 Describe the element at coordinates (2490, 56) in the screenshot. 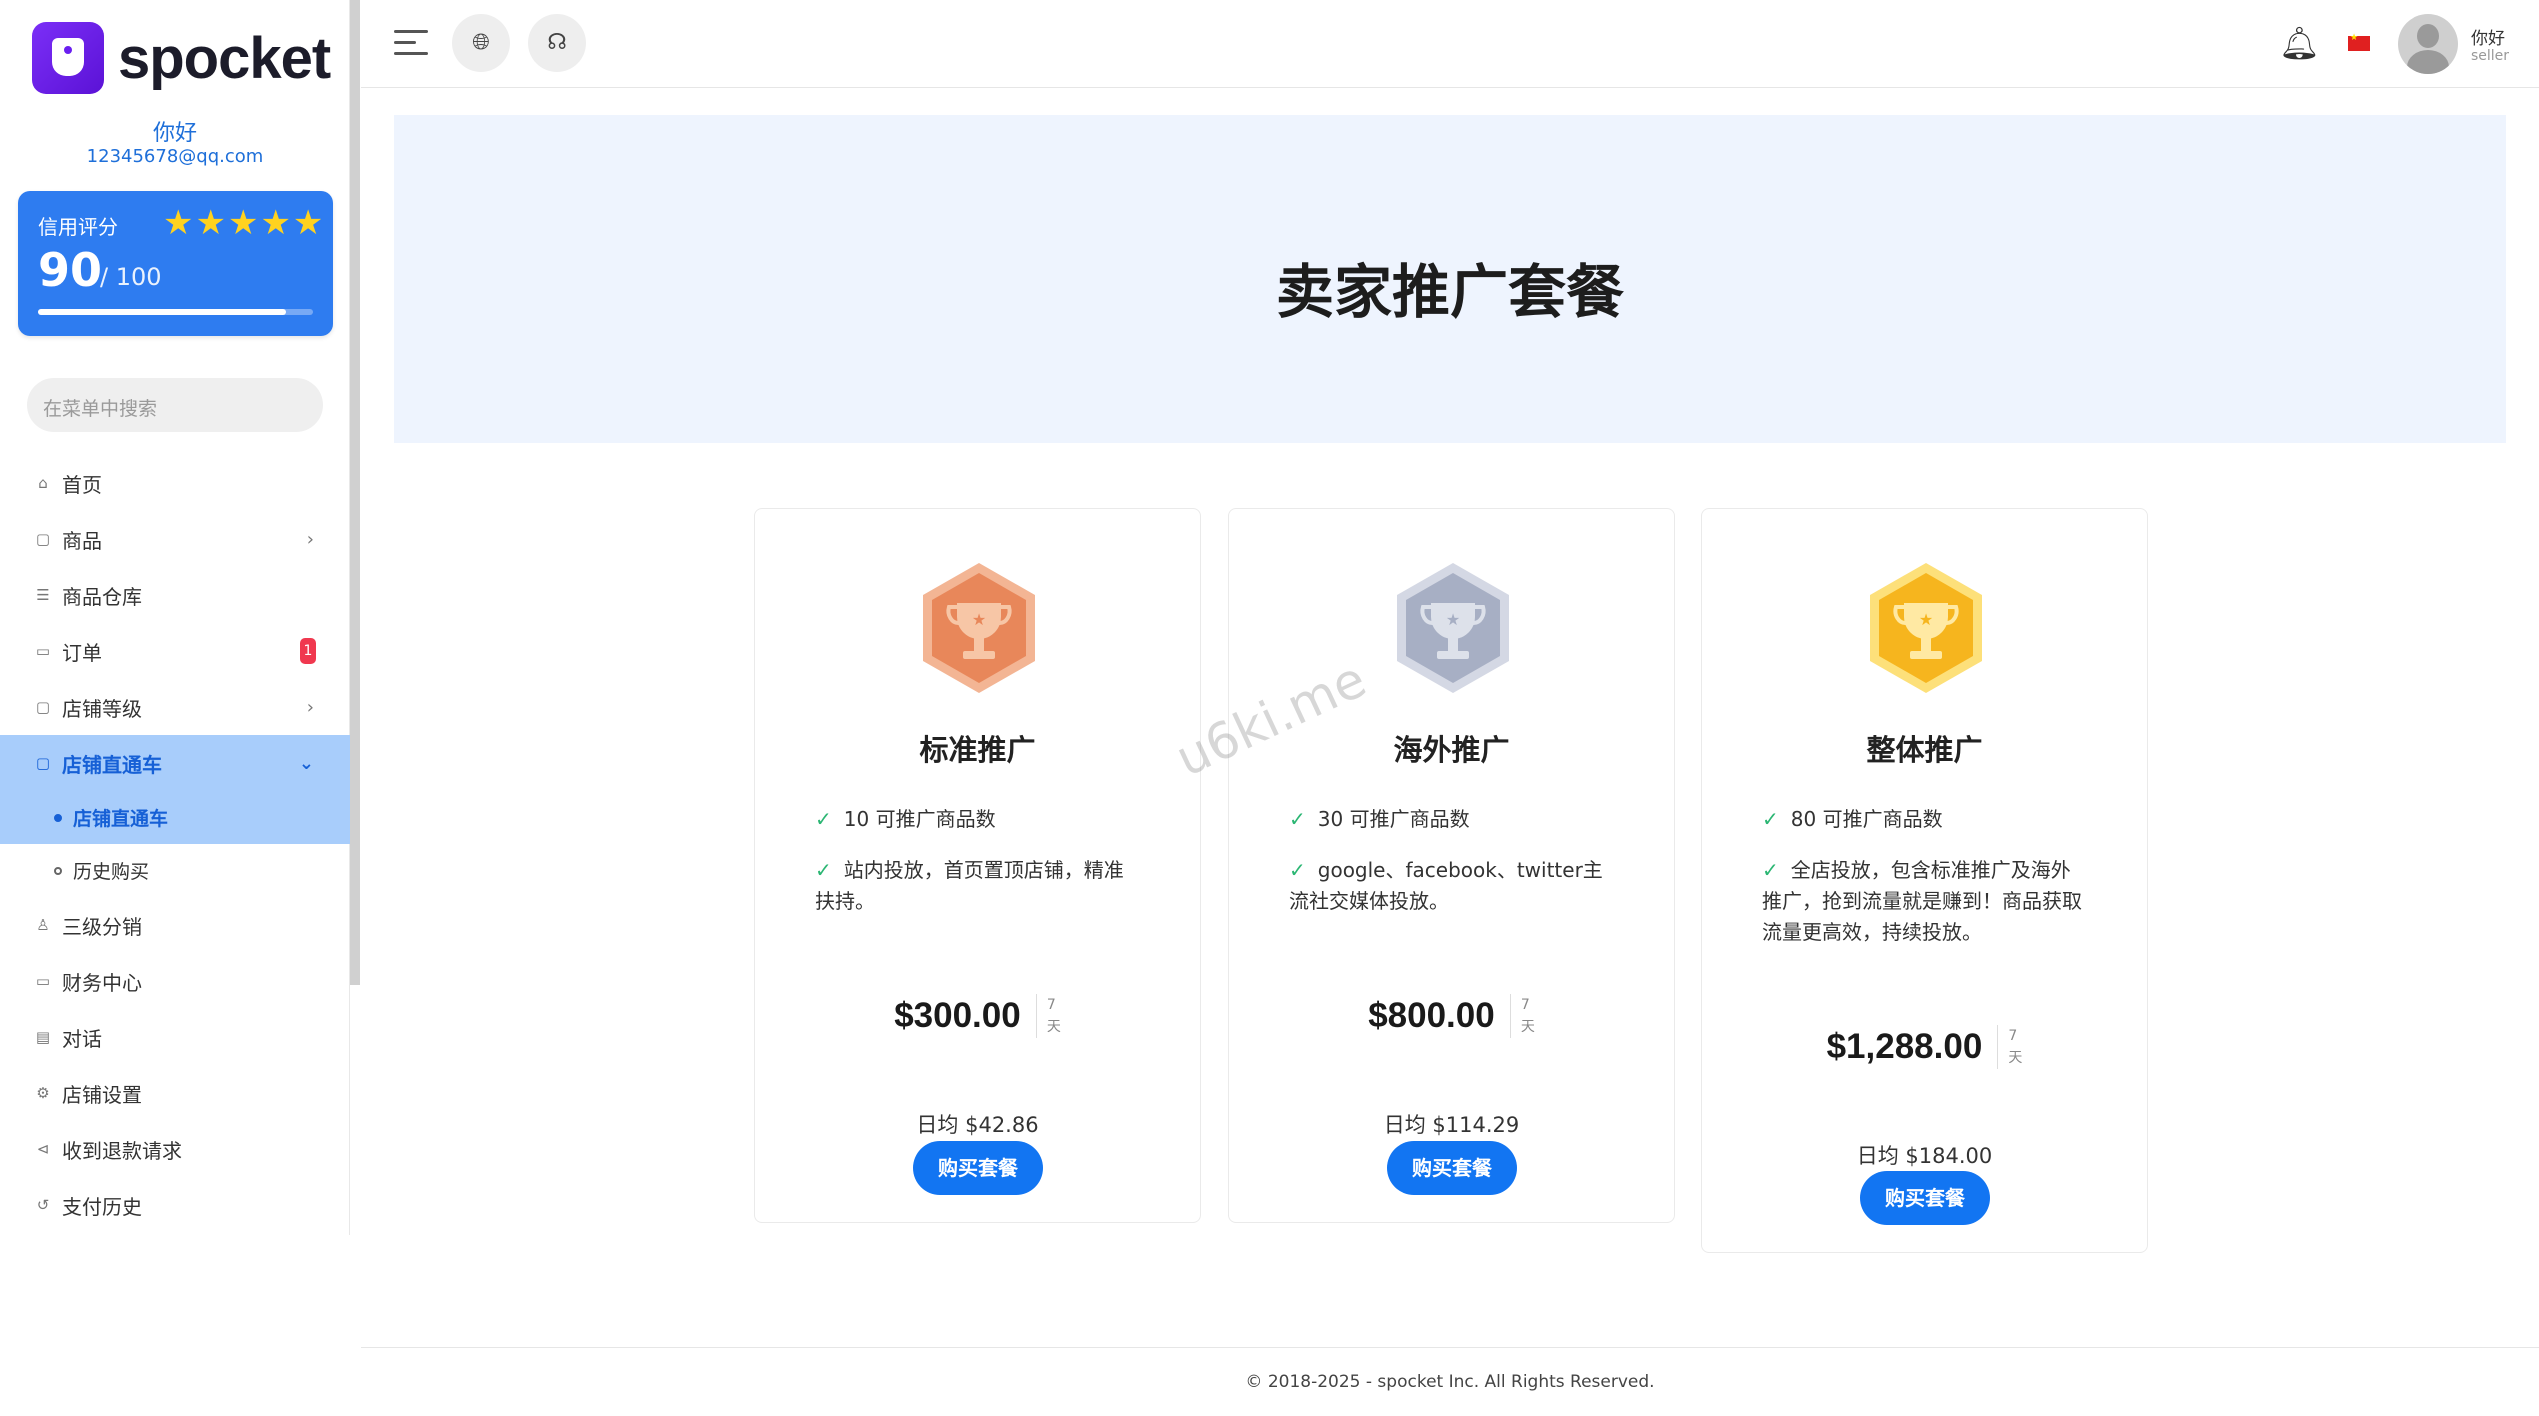

I see `header-user-role: seller` at that location.